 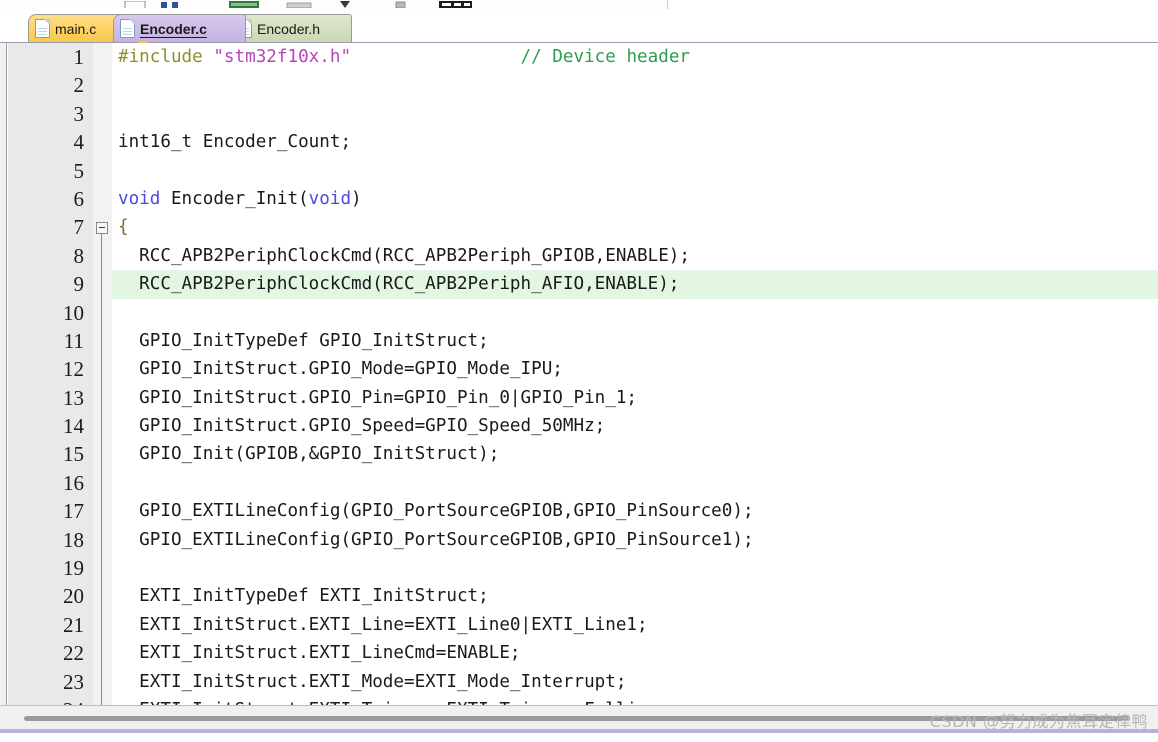 I want to click on options-target-icon, so click(x=401, y=4).